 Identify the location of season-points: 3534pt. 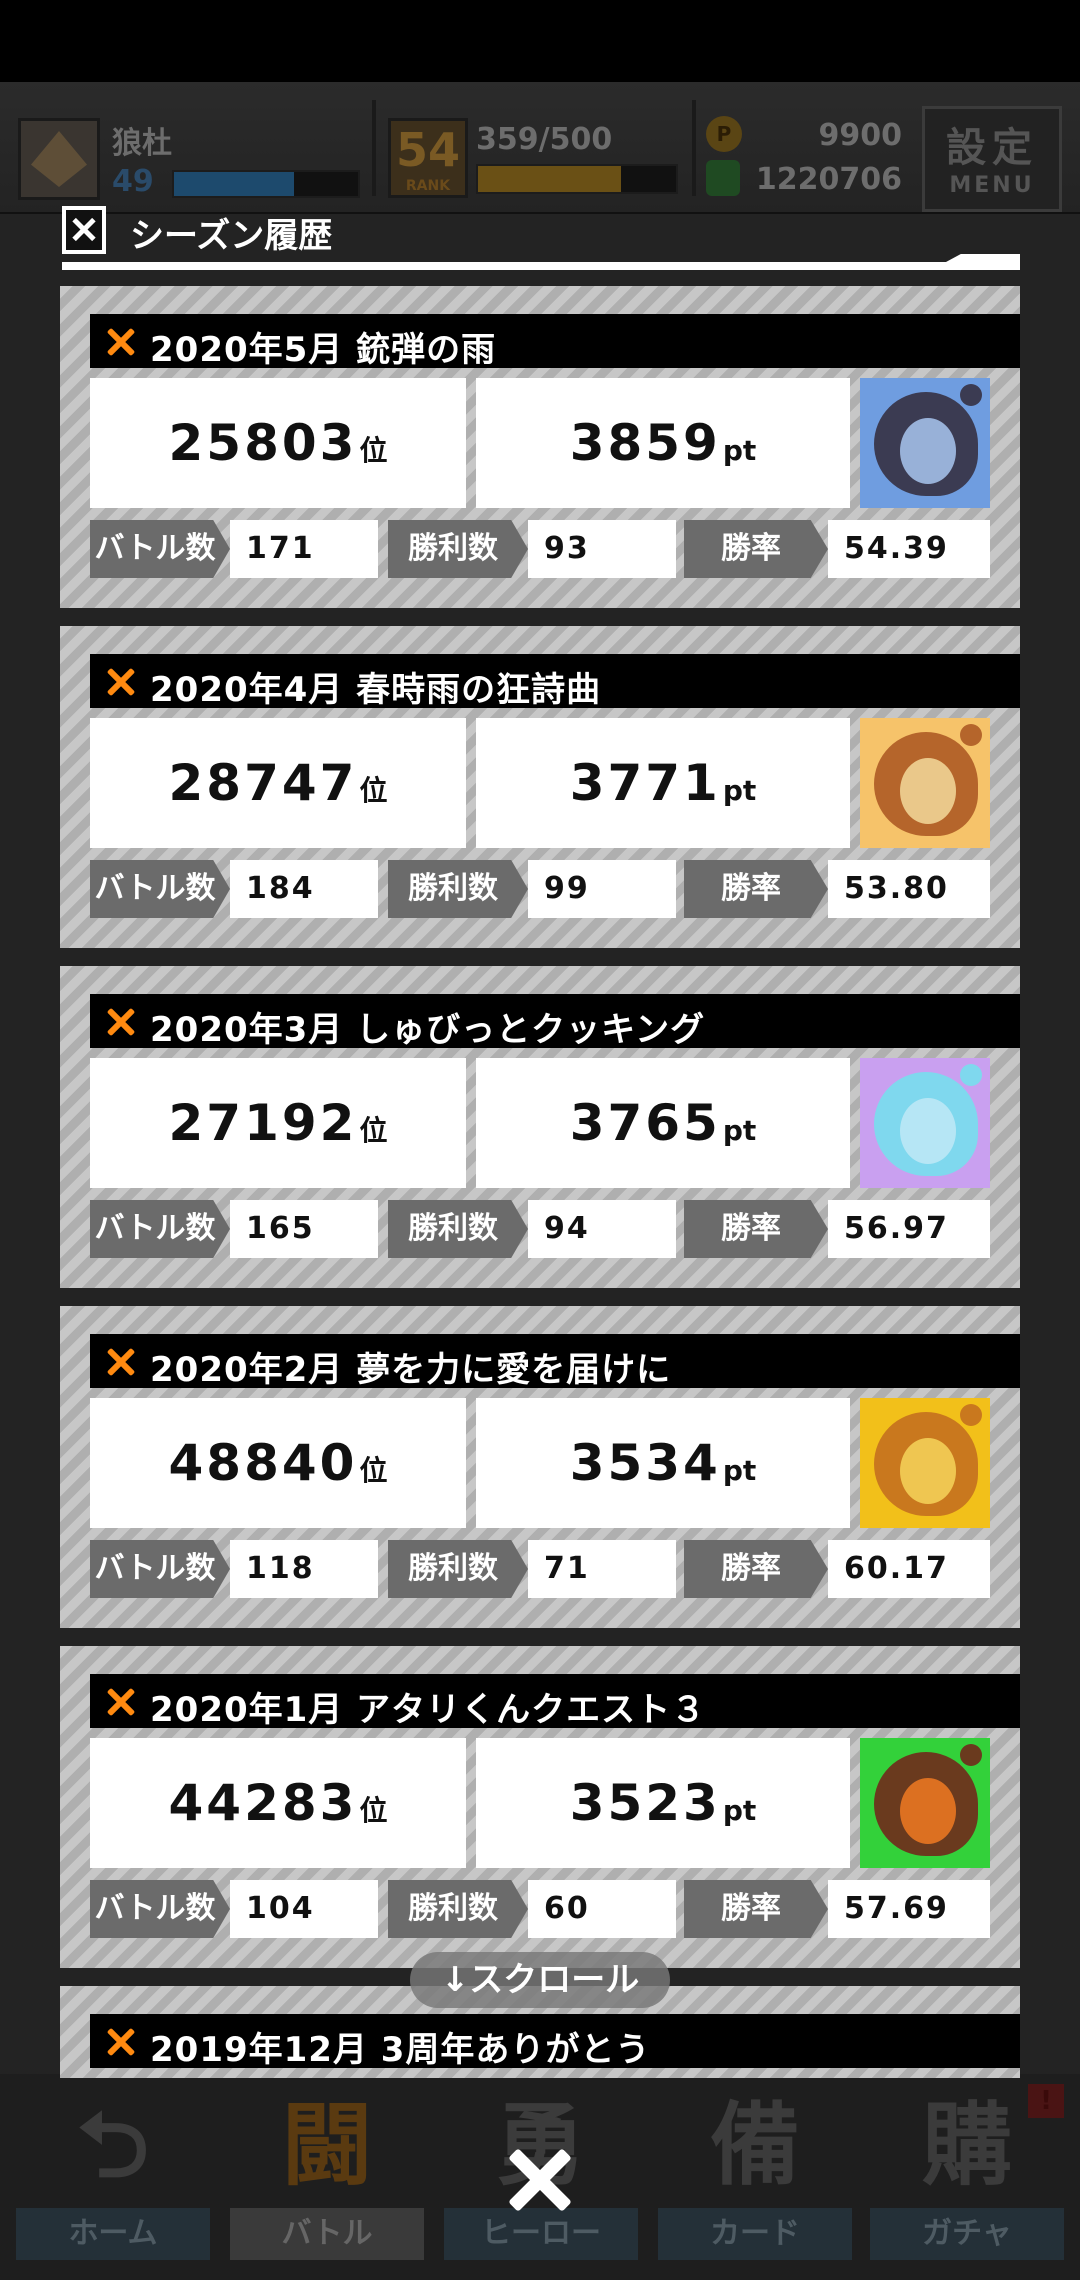
(663, 1463).